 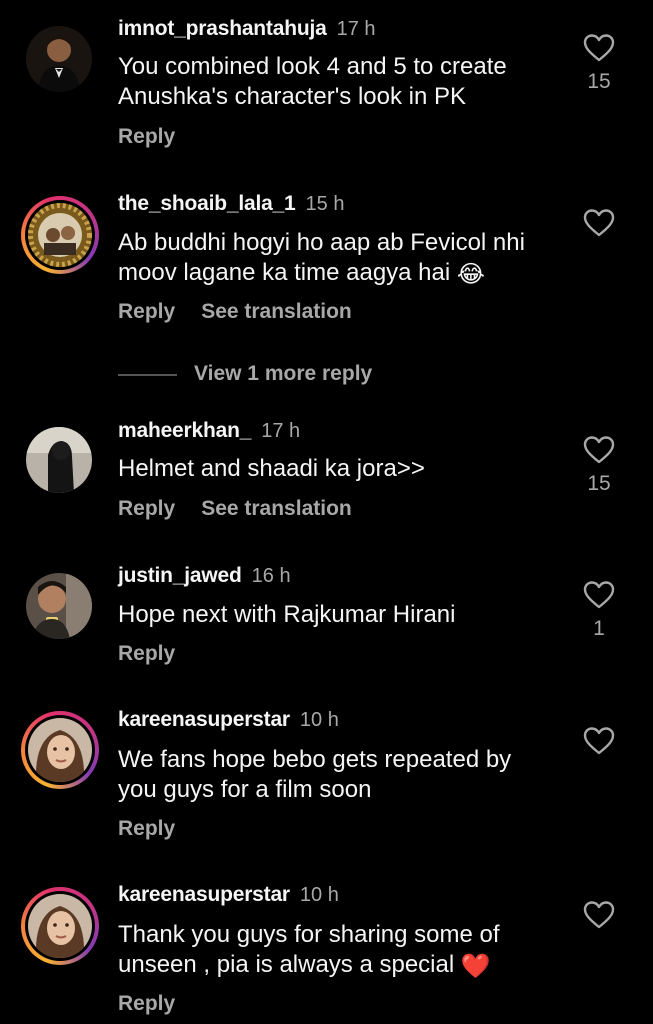 What do you see at coordinates (287, 614) in the screenshot?
I see `comment-text: Hope next with Rajkumar Hirani` at bounding box center [287, 614].